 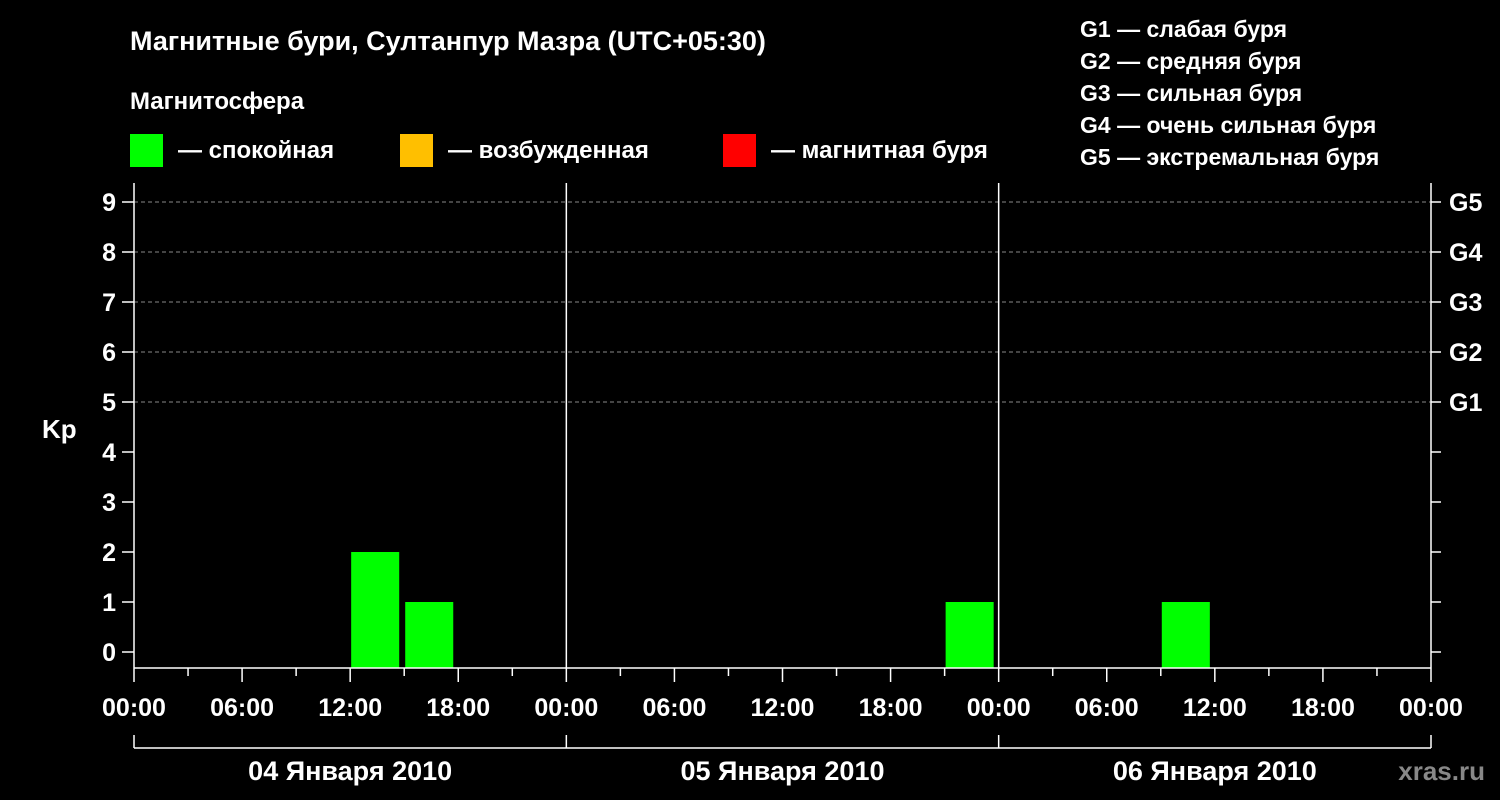 What do you see at coordinates (109, 553) in the screenshot?
I see `y-tick-label-2: 2` at bounding box center [109, 553].